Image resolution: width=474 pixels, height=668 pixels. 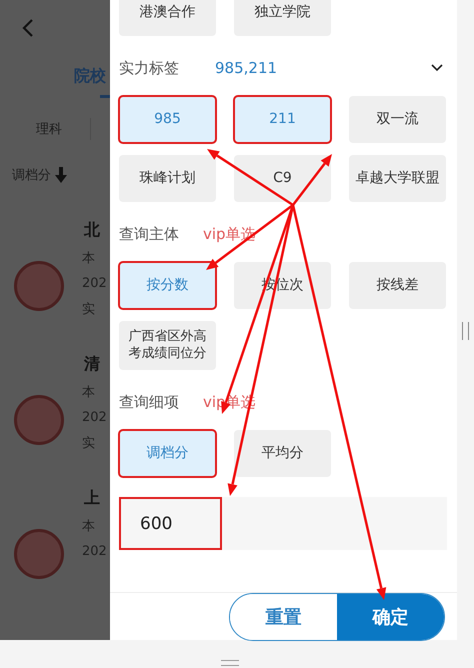 I want to click on resize-handle-icon, so click(x=230, y=663).